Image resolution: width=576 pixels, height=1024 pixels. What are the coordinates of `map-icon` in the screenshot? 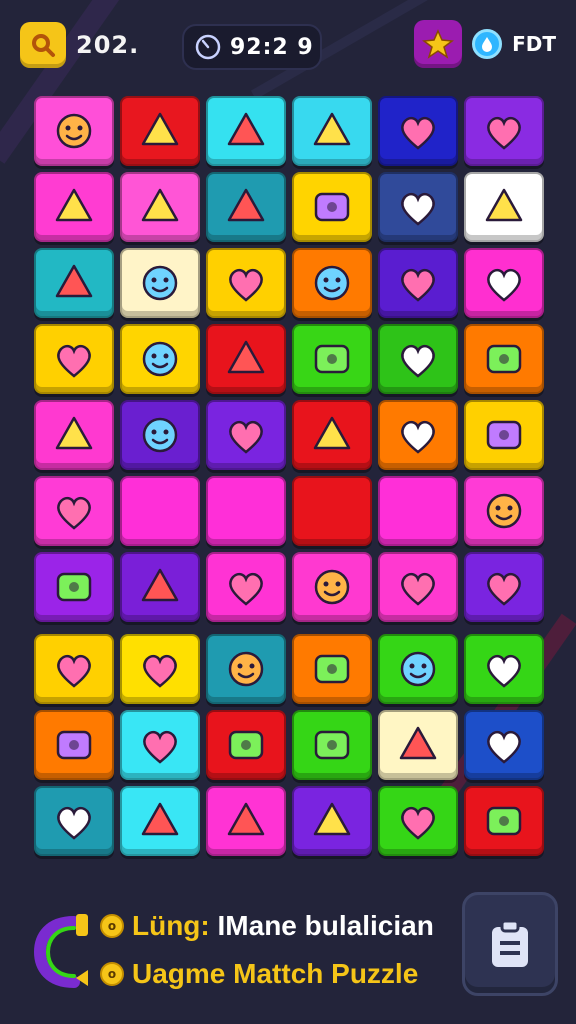 It's located at (74, 433).